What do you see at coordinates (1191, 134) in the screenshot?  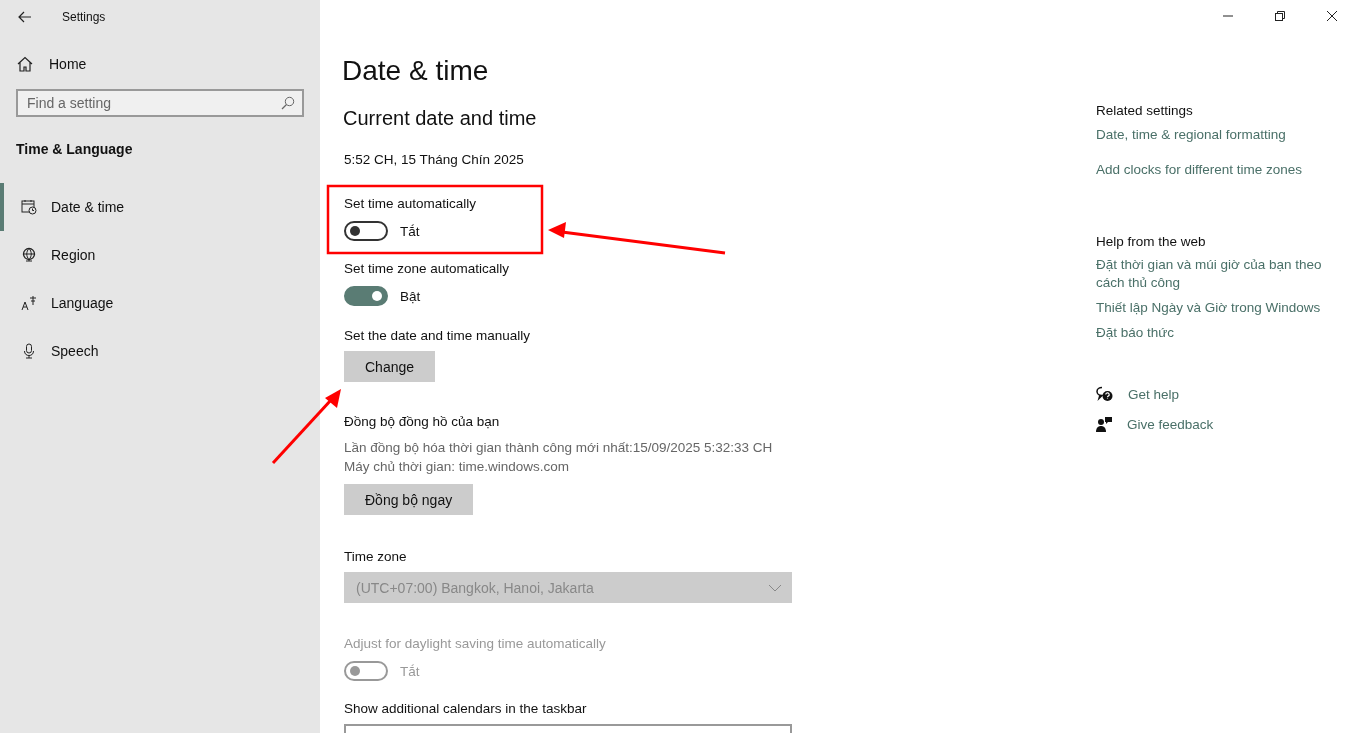 I see `related-link: Date, time & regional formatting` at bounding box center [1191, 134].